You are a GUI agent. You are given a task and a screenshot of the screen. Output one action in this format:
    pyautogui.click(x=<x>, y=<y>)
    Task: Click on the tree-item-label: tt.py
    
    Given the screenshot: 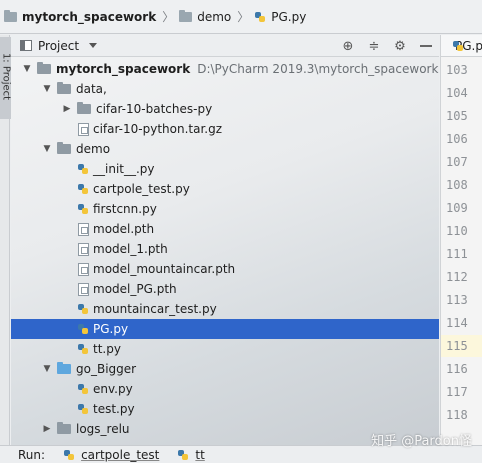 What is the action you would take?
    pyautogui.click(x=107, y=349)
    